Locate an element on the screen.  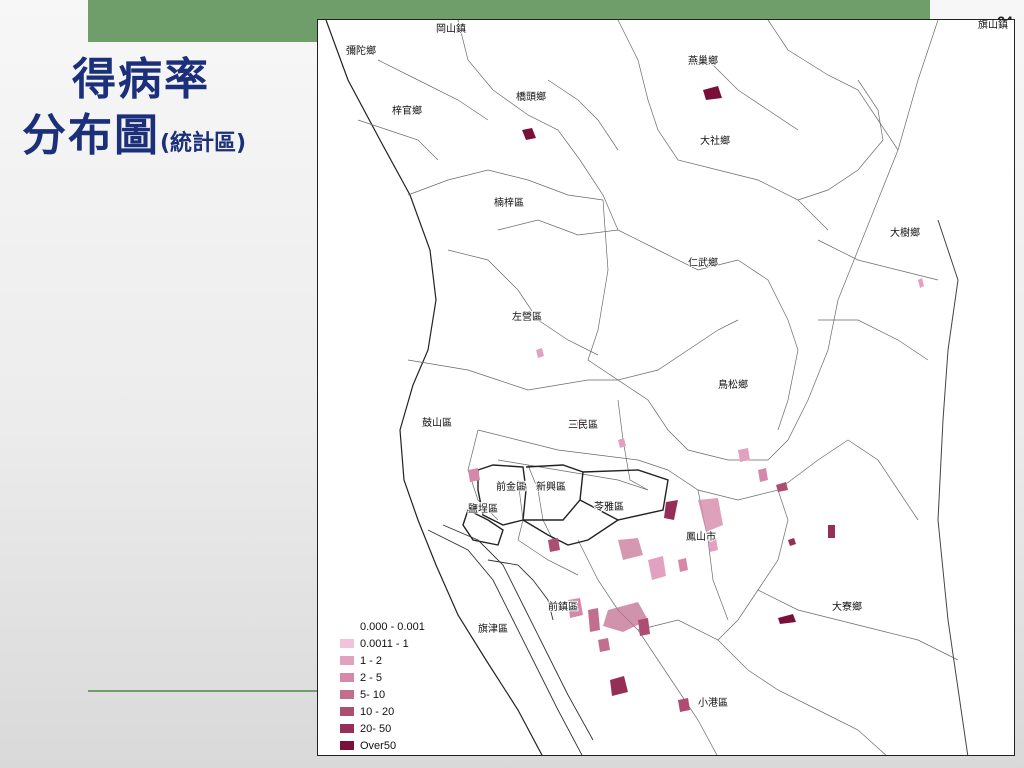
district-label: 鹽埕區 is located at coordinates (483, 508).